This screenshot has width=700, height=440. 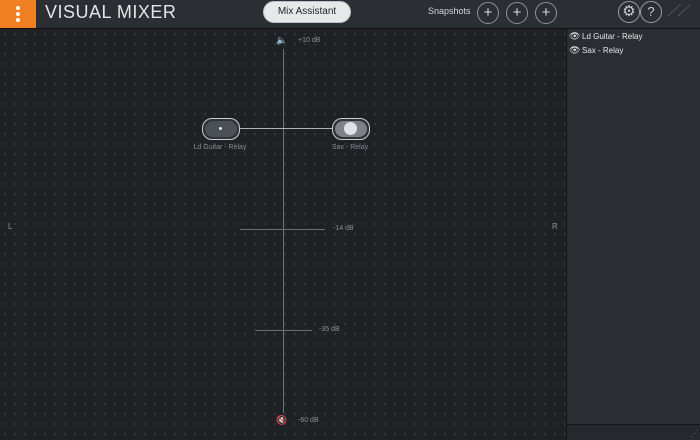 I want to click on panel-footer: ⋰, so click(x=633, y=432).